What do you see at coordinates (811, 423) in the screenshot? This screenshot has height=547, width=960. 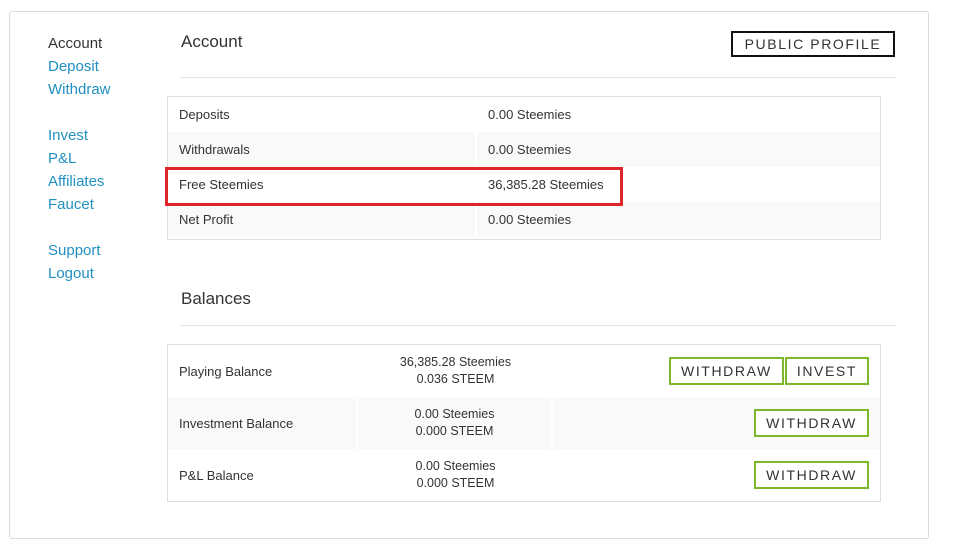 I see `investment-withdraw-button: WITHDRAW` at bounding box center [811, 423].